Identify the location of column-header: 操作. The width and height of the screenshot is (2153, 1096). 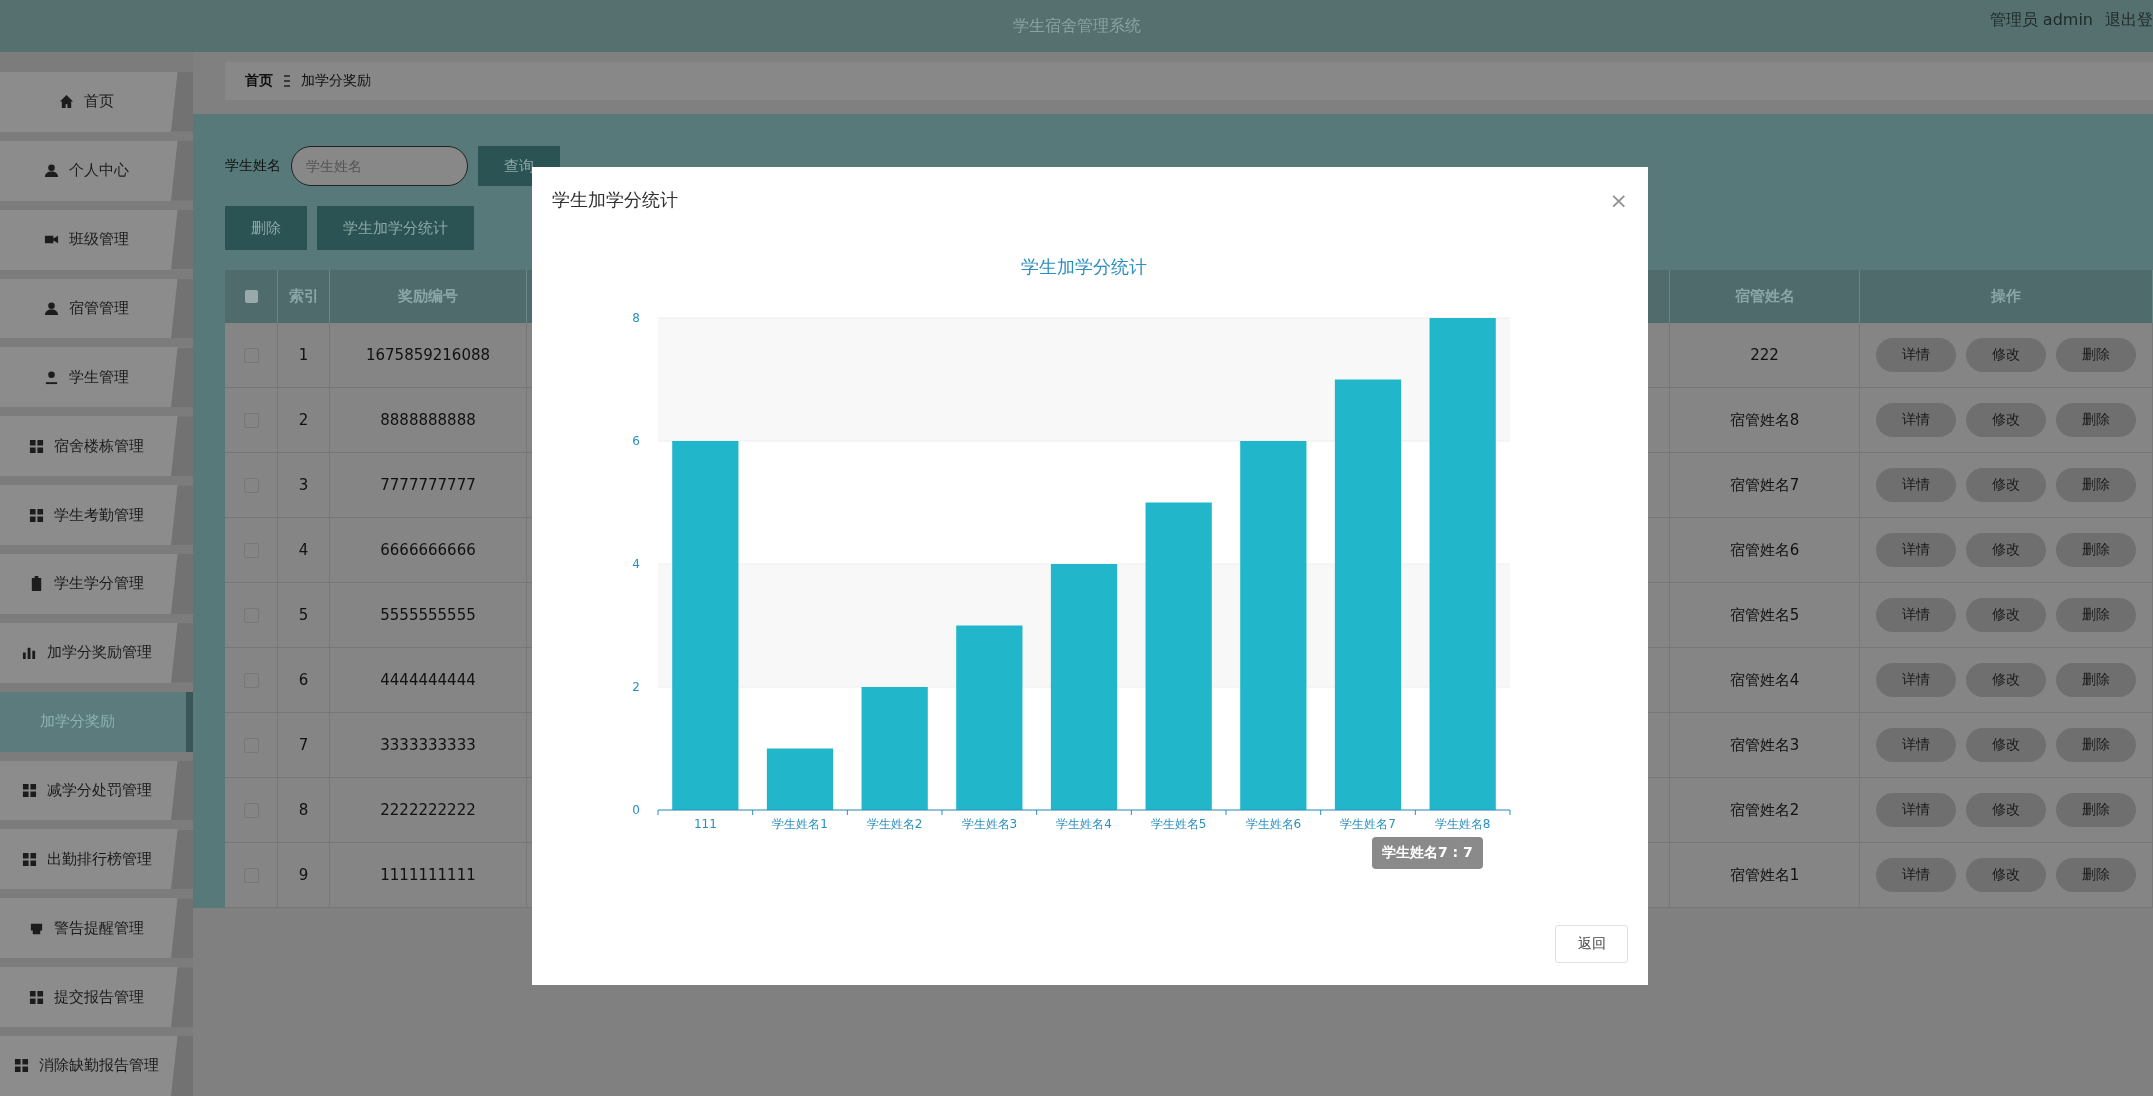
(2006, 296).